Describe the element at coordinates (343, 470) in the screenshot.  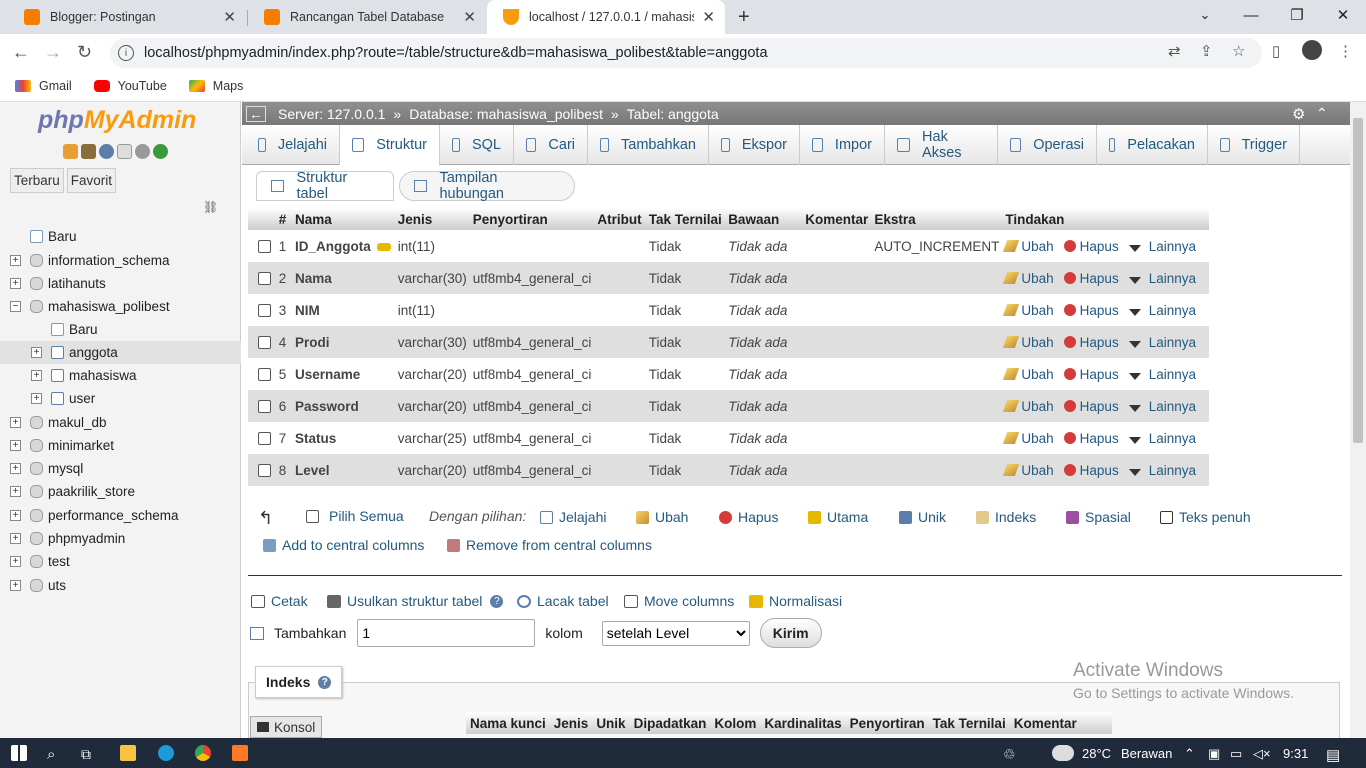
I see `column-name: Level` at that location.